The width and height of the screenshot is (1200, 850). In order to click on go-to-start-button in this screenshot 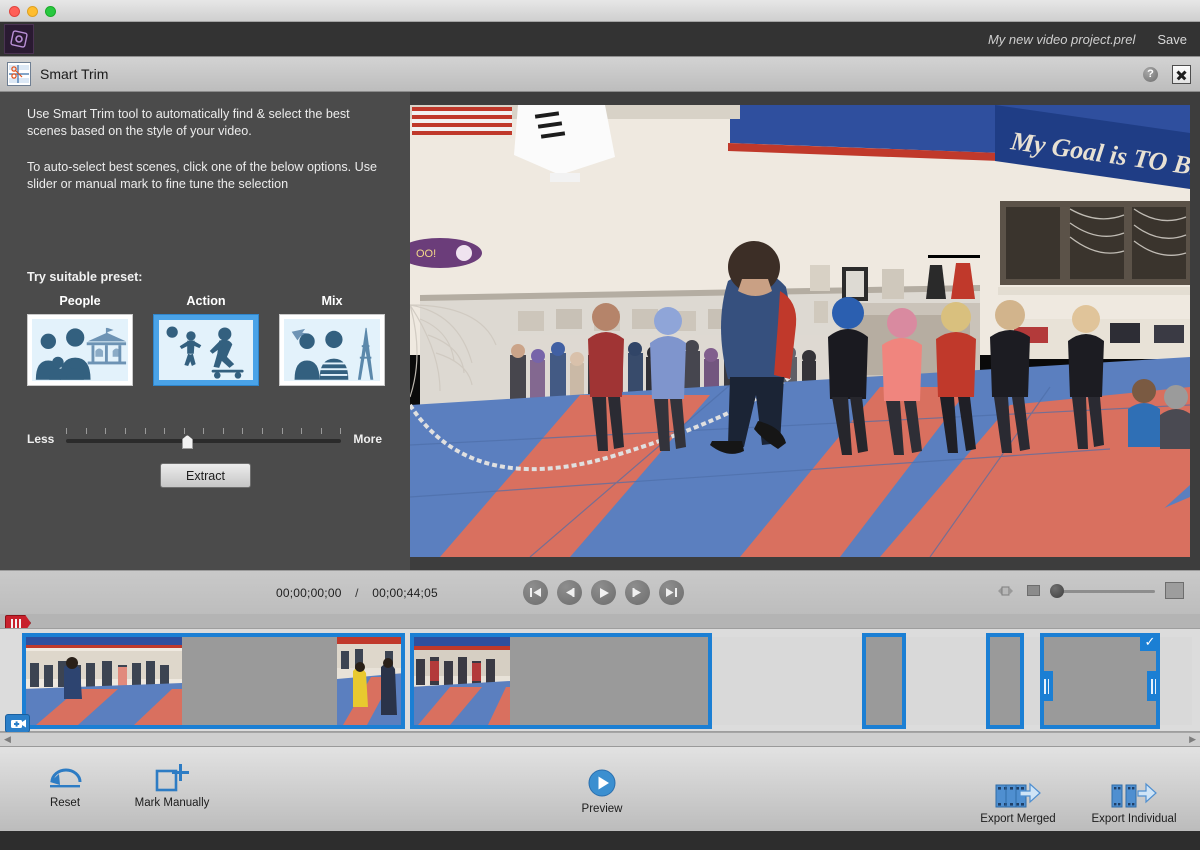, I will do `click(535, 592)`.